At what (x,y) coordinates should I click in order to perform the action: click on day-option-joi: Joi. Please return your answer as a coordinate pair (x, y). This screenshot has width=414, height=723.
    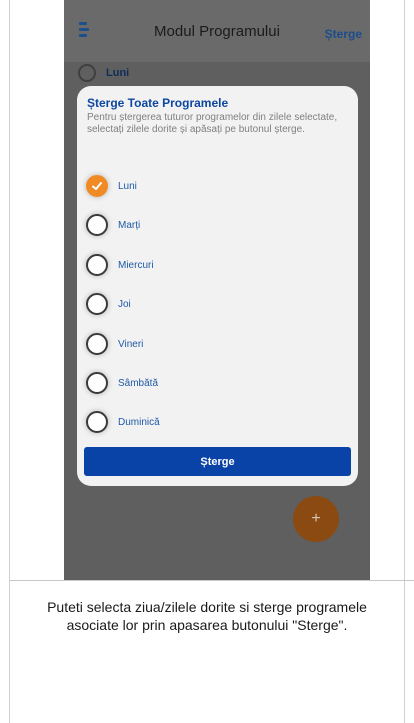
    Looking at the image, I should click on (108, 304).